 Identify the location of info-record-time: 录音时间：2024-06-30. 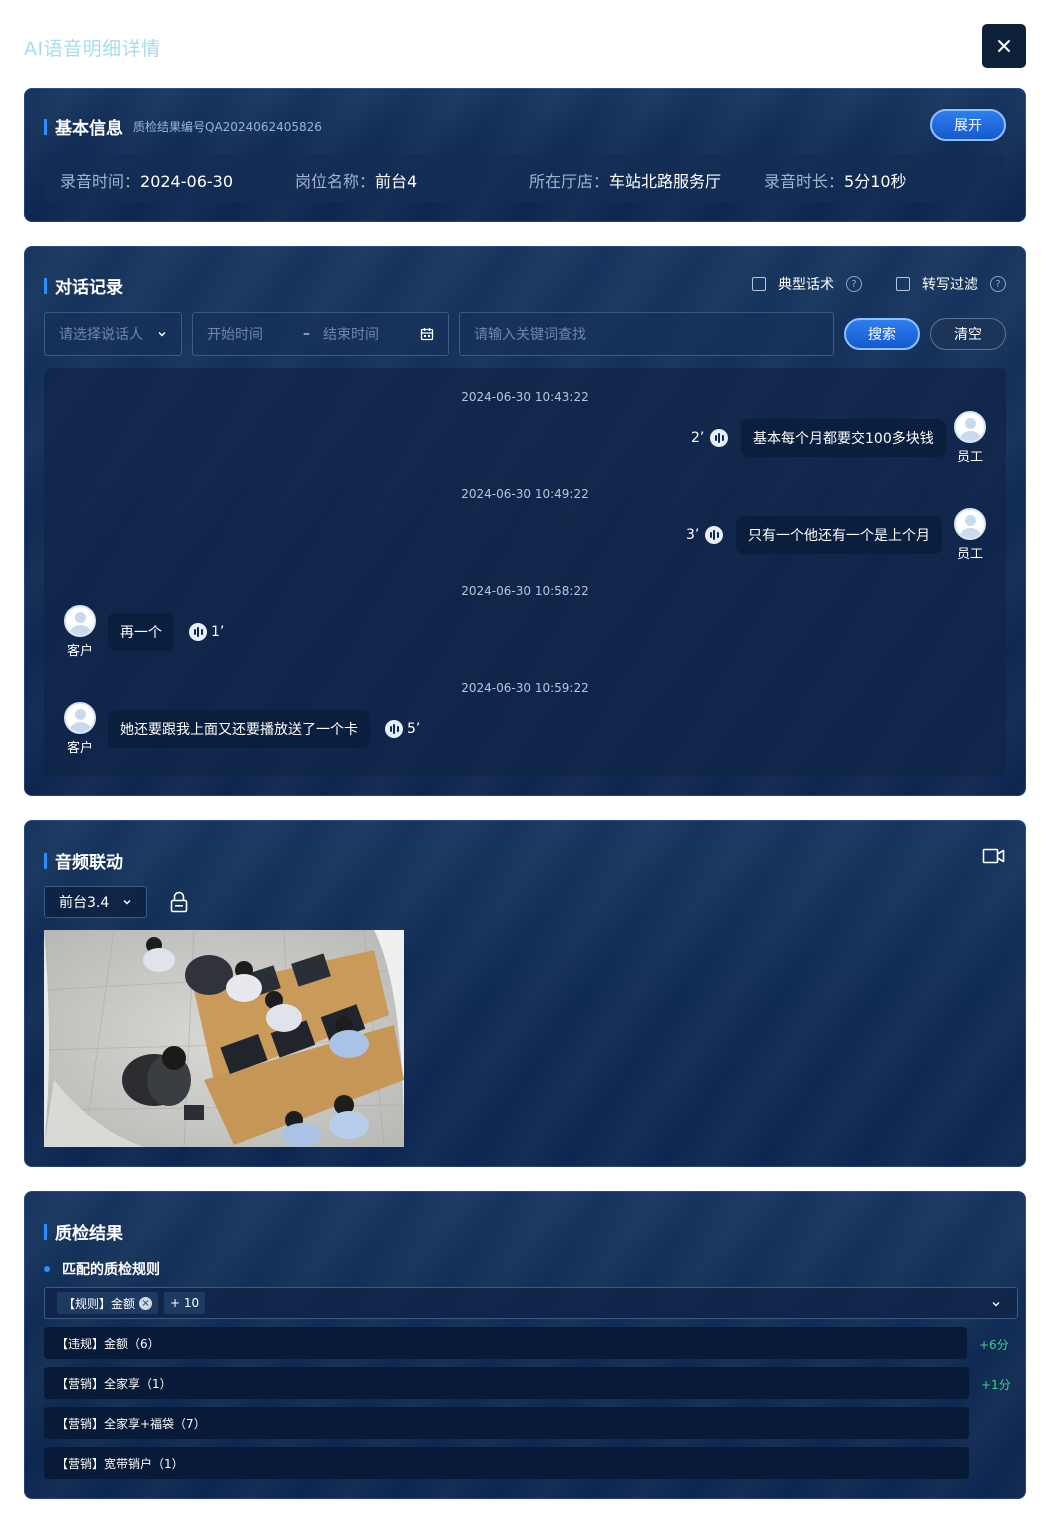
(146, 180).